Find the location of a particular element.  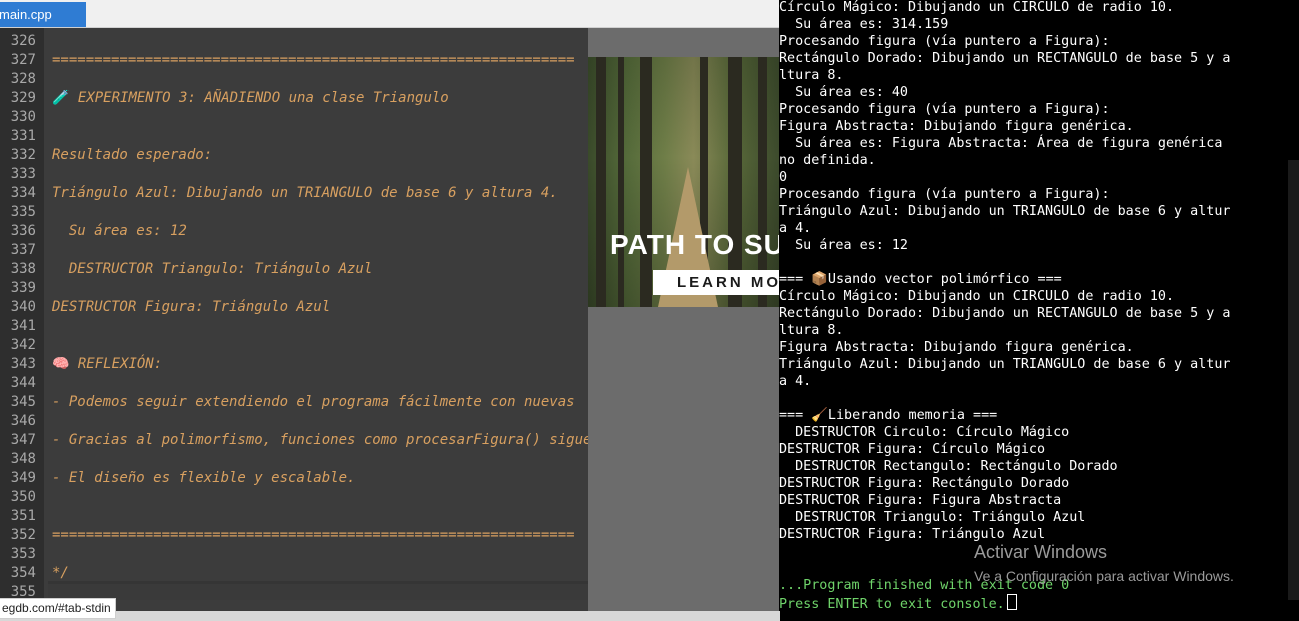

tab-main-cpp: main.cpp is located at coordinates (43, 14).